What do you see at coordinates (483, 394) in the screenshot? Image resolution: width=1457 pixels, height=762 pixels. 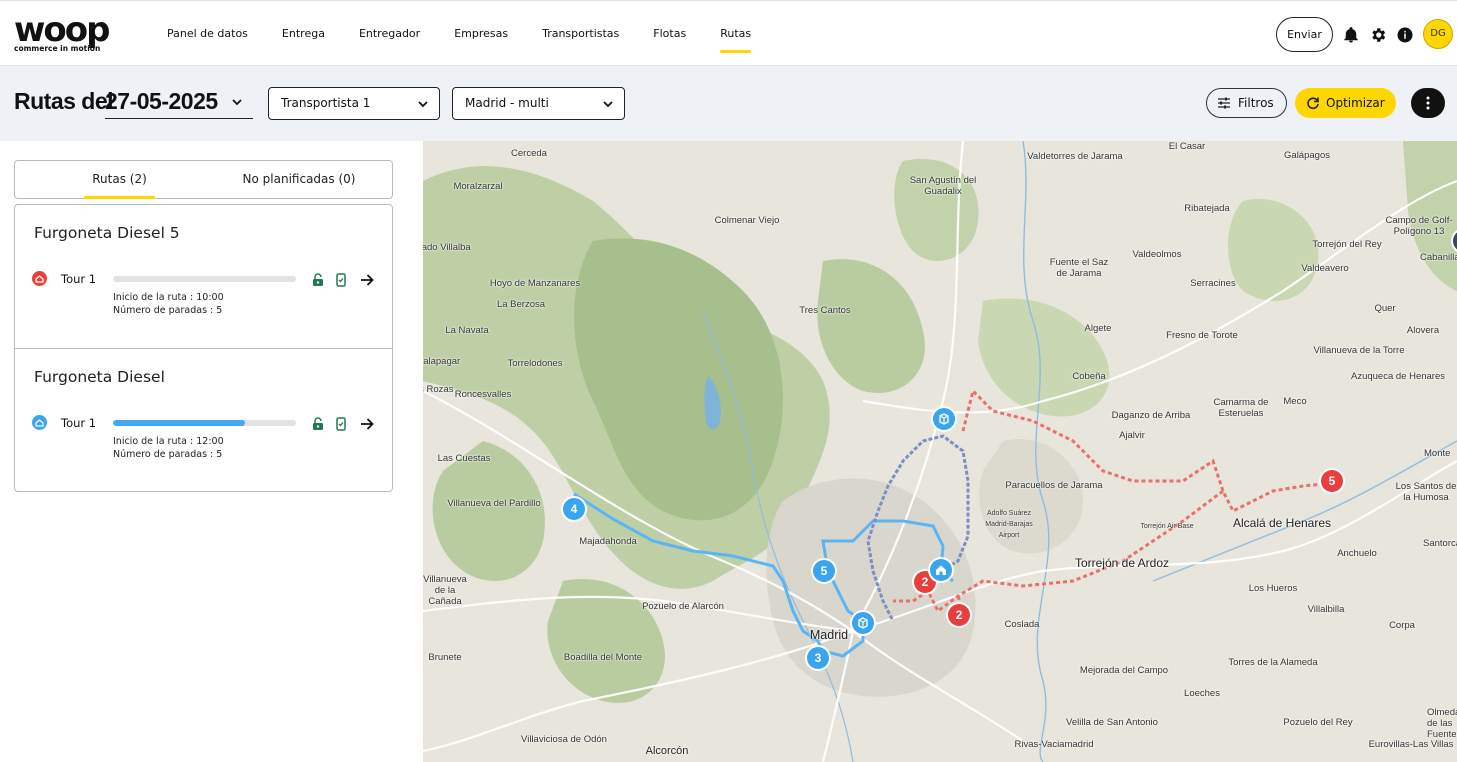 I see `map-label: Roncesvalles` at bounding box center [483, 394].